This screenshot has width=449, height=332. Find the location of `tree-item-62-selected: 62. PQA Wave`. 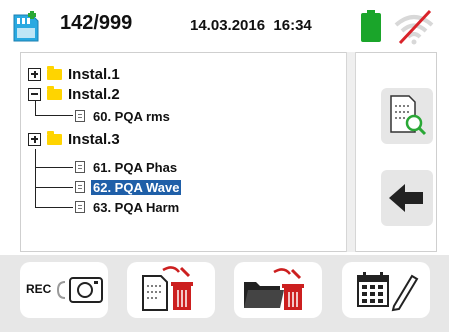

tree-item-62-selected: 62. PQA Wave is located at coordinates (128, 187).